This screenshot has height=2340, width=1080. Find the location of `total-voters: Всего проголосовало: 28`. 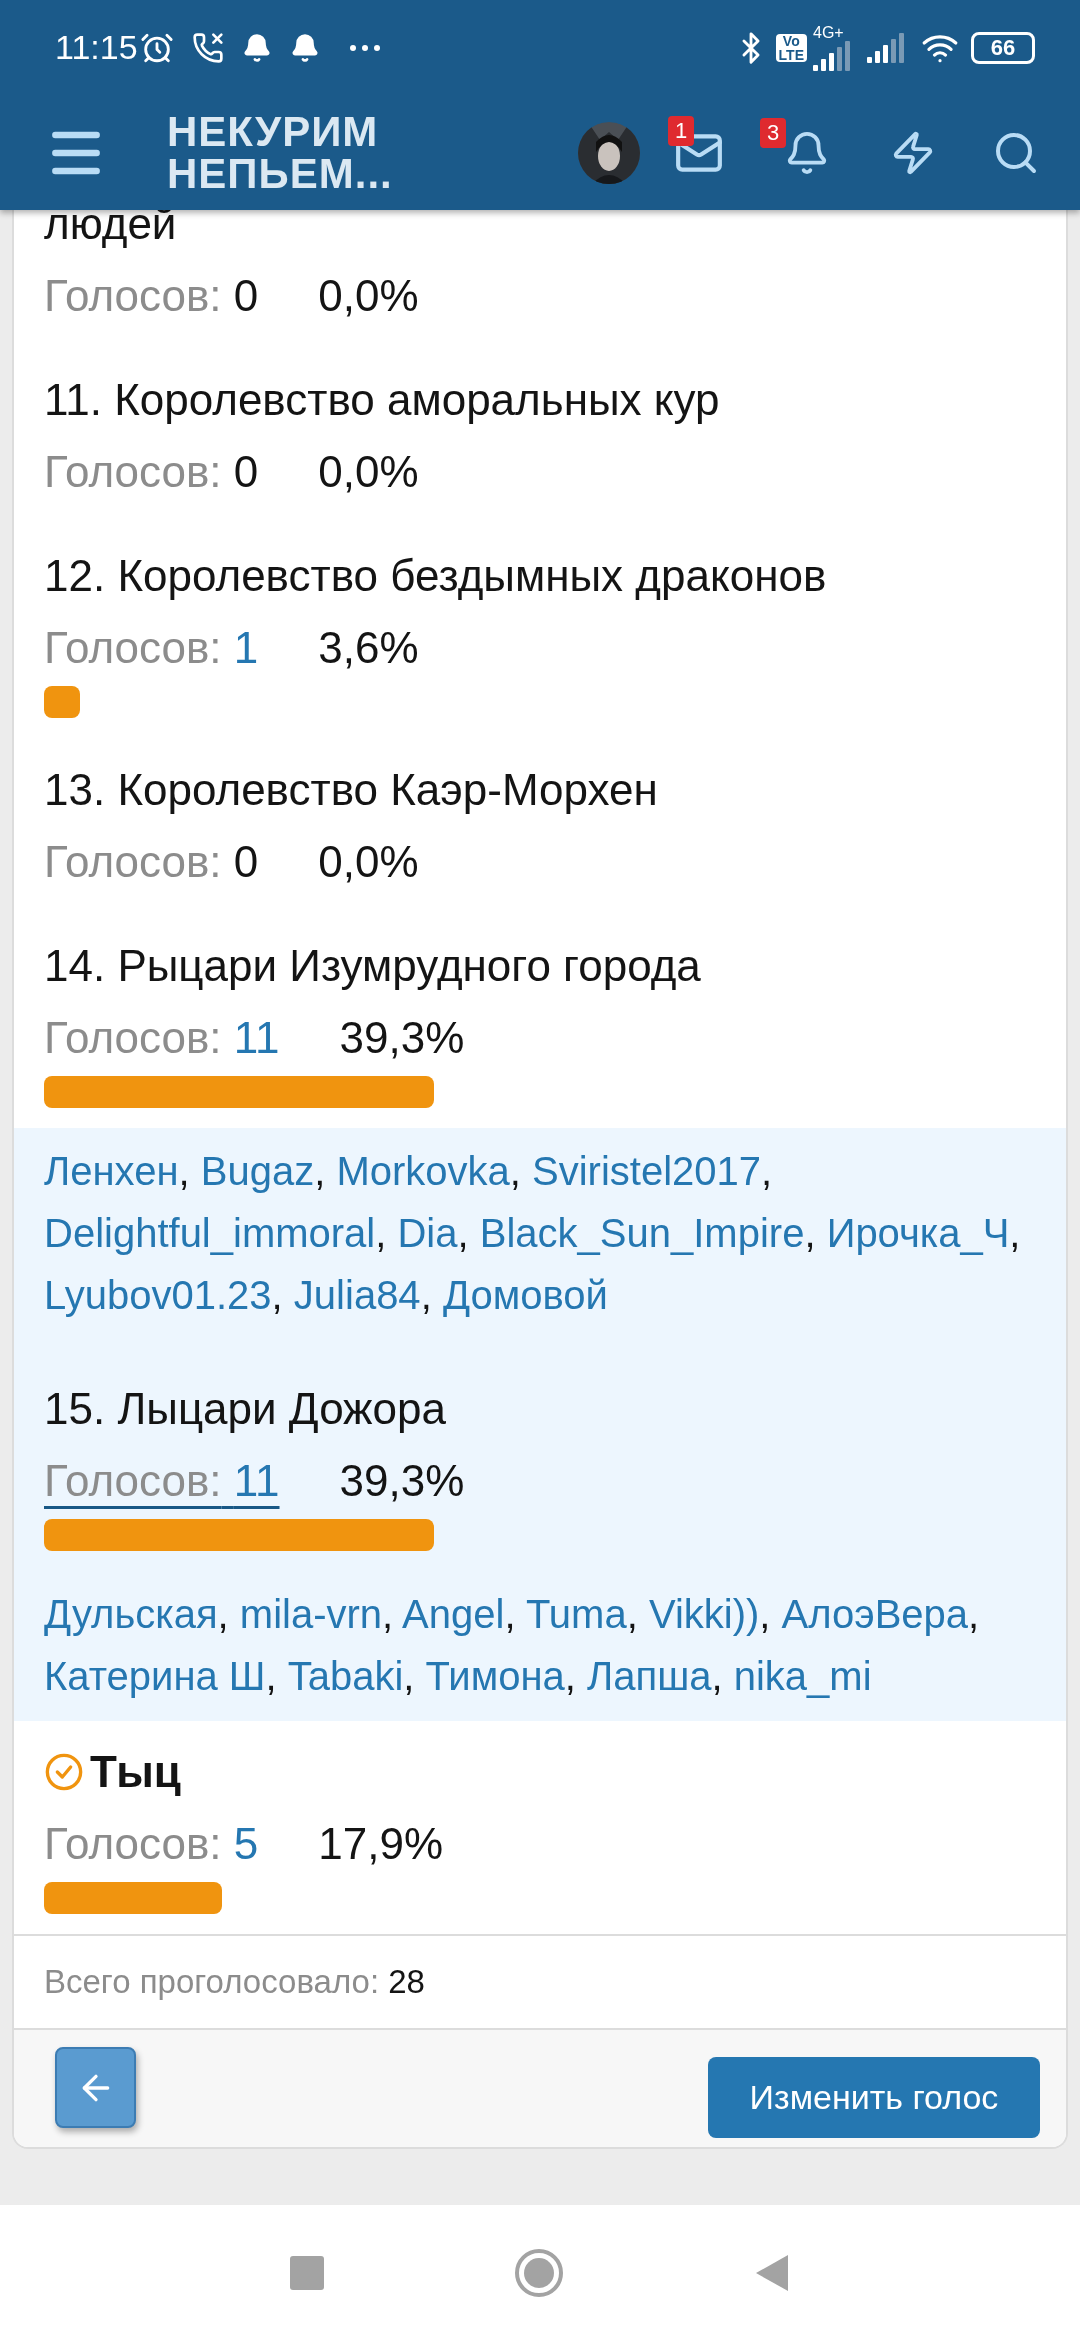

total-voters: Всего проголосовало: 28 is located at coordinates (234, 1982).